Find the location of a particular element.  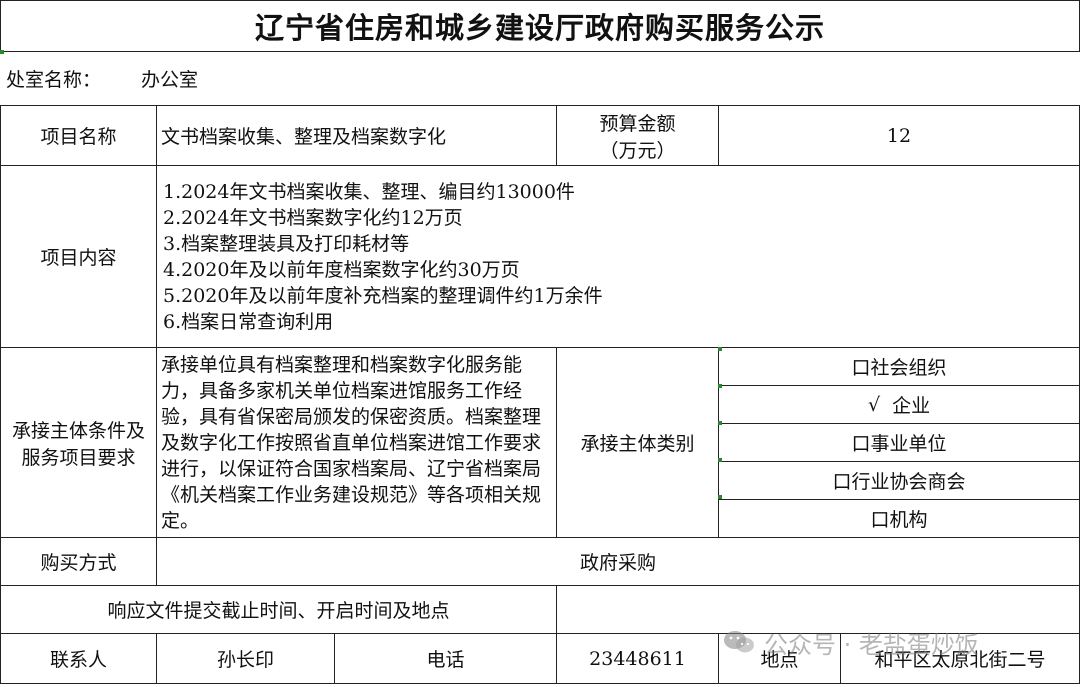

content-item: 1.2024年文书档案收集、整理、编目约13000件 is located at coordinates (369, 191).